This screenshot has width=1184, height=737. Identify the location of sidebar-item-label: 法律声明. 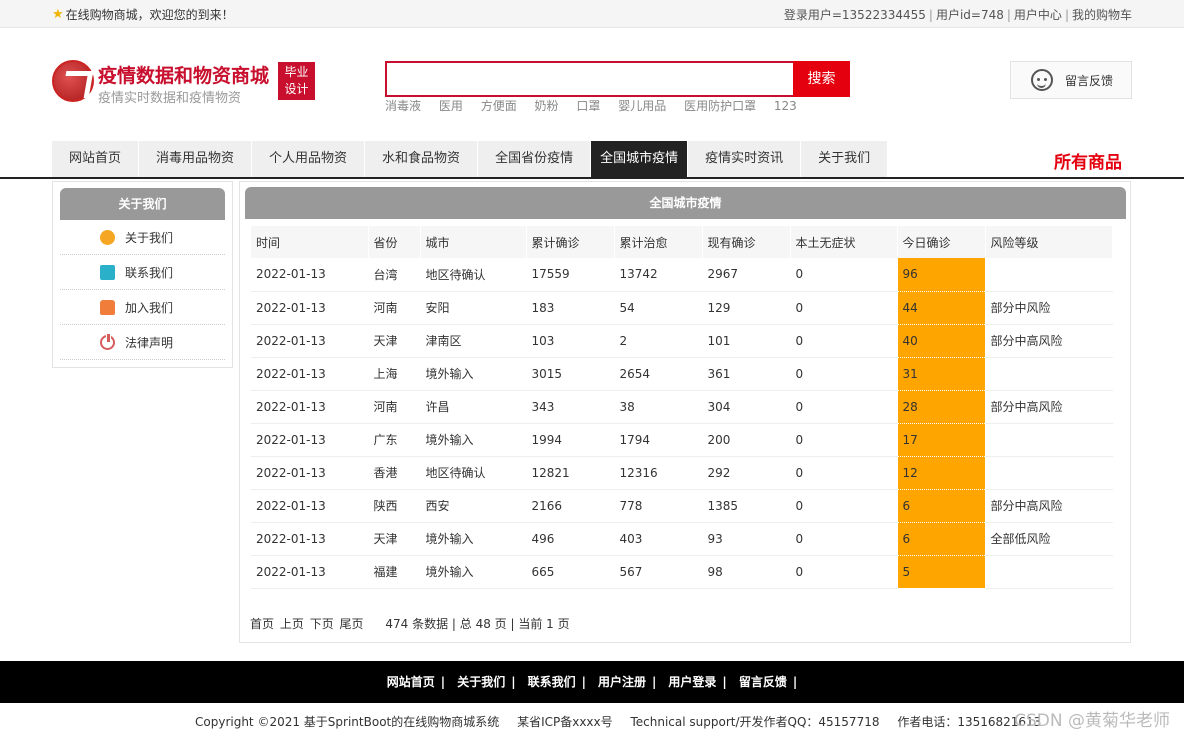
(149, 342).